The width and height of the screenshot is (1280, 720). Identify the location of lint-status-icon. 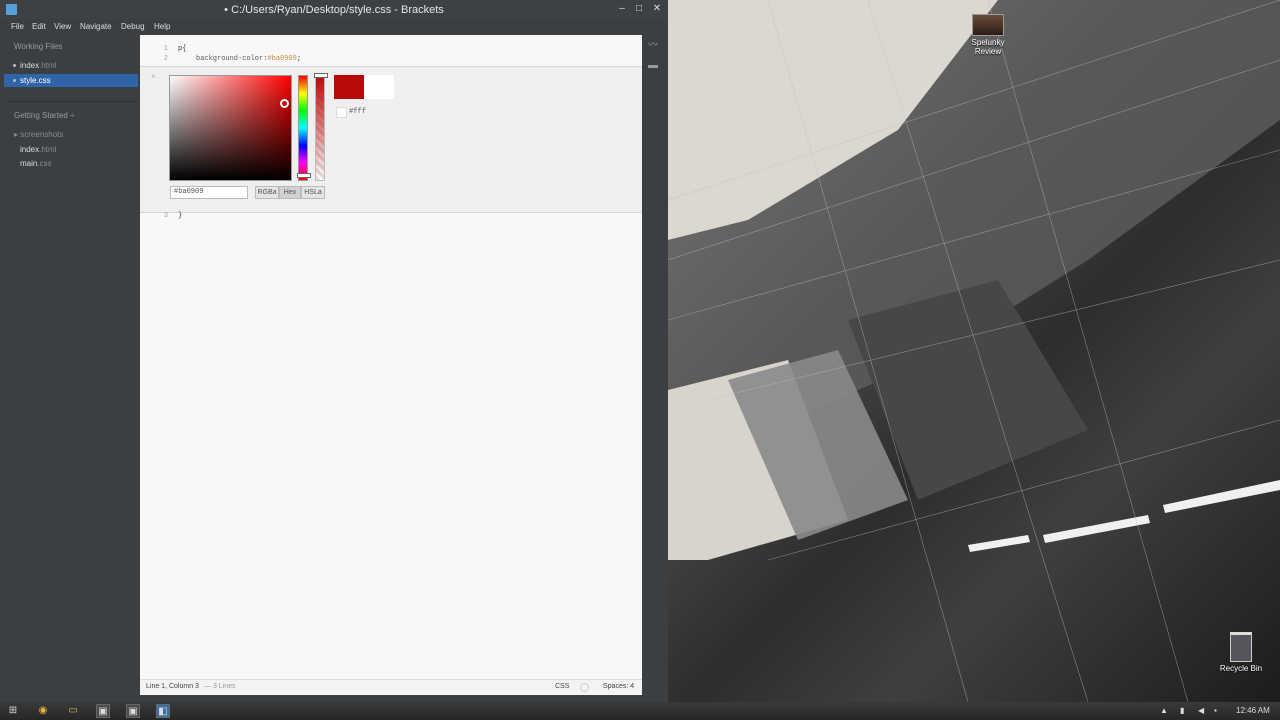
(584, 687).